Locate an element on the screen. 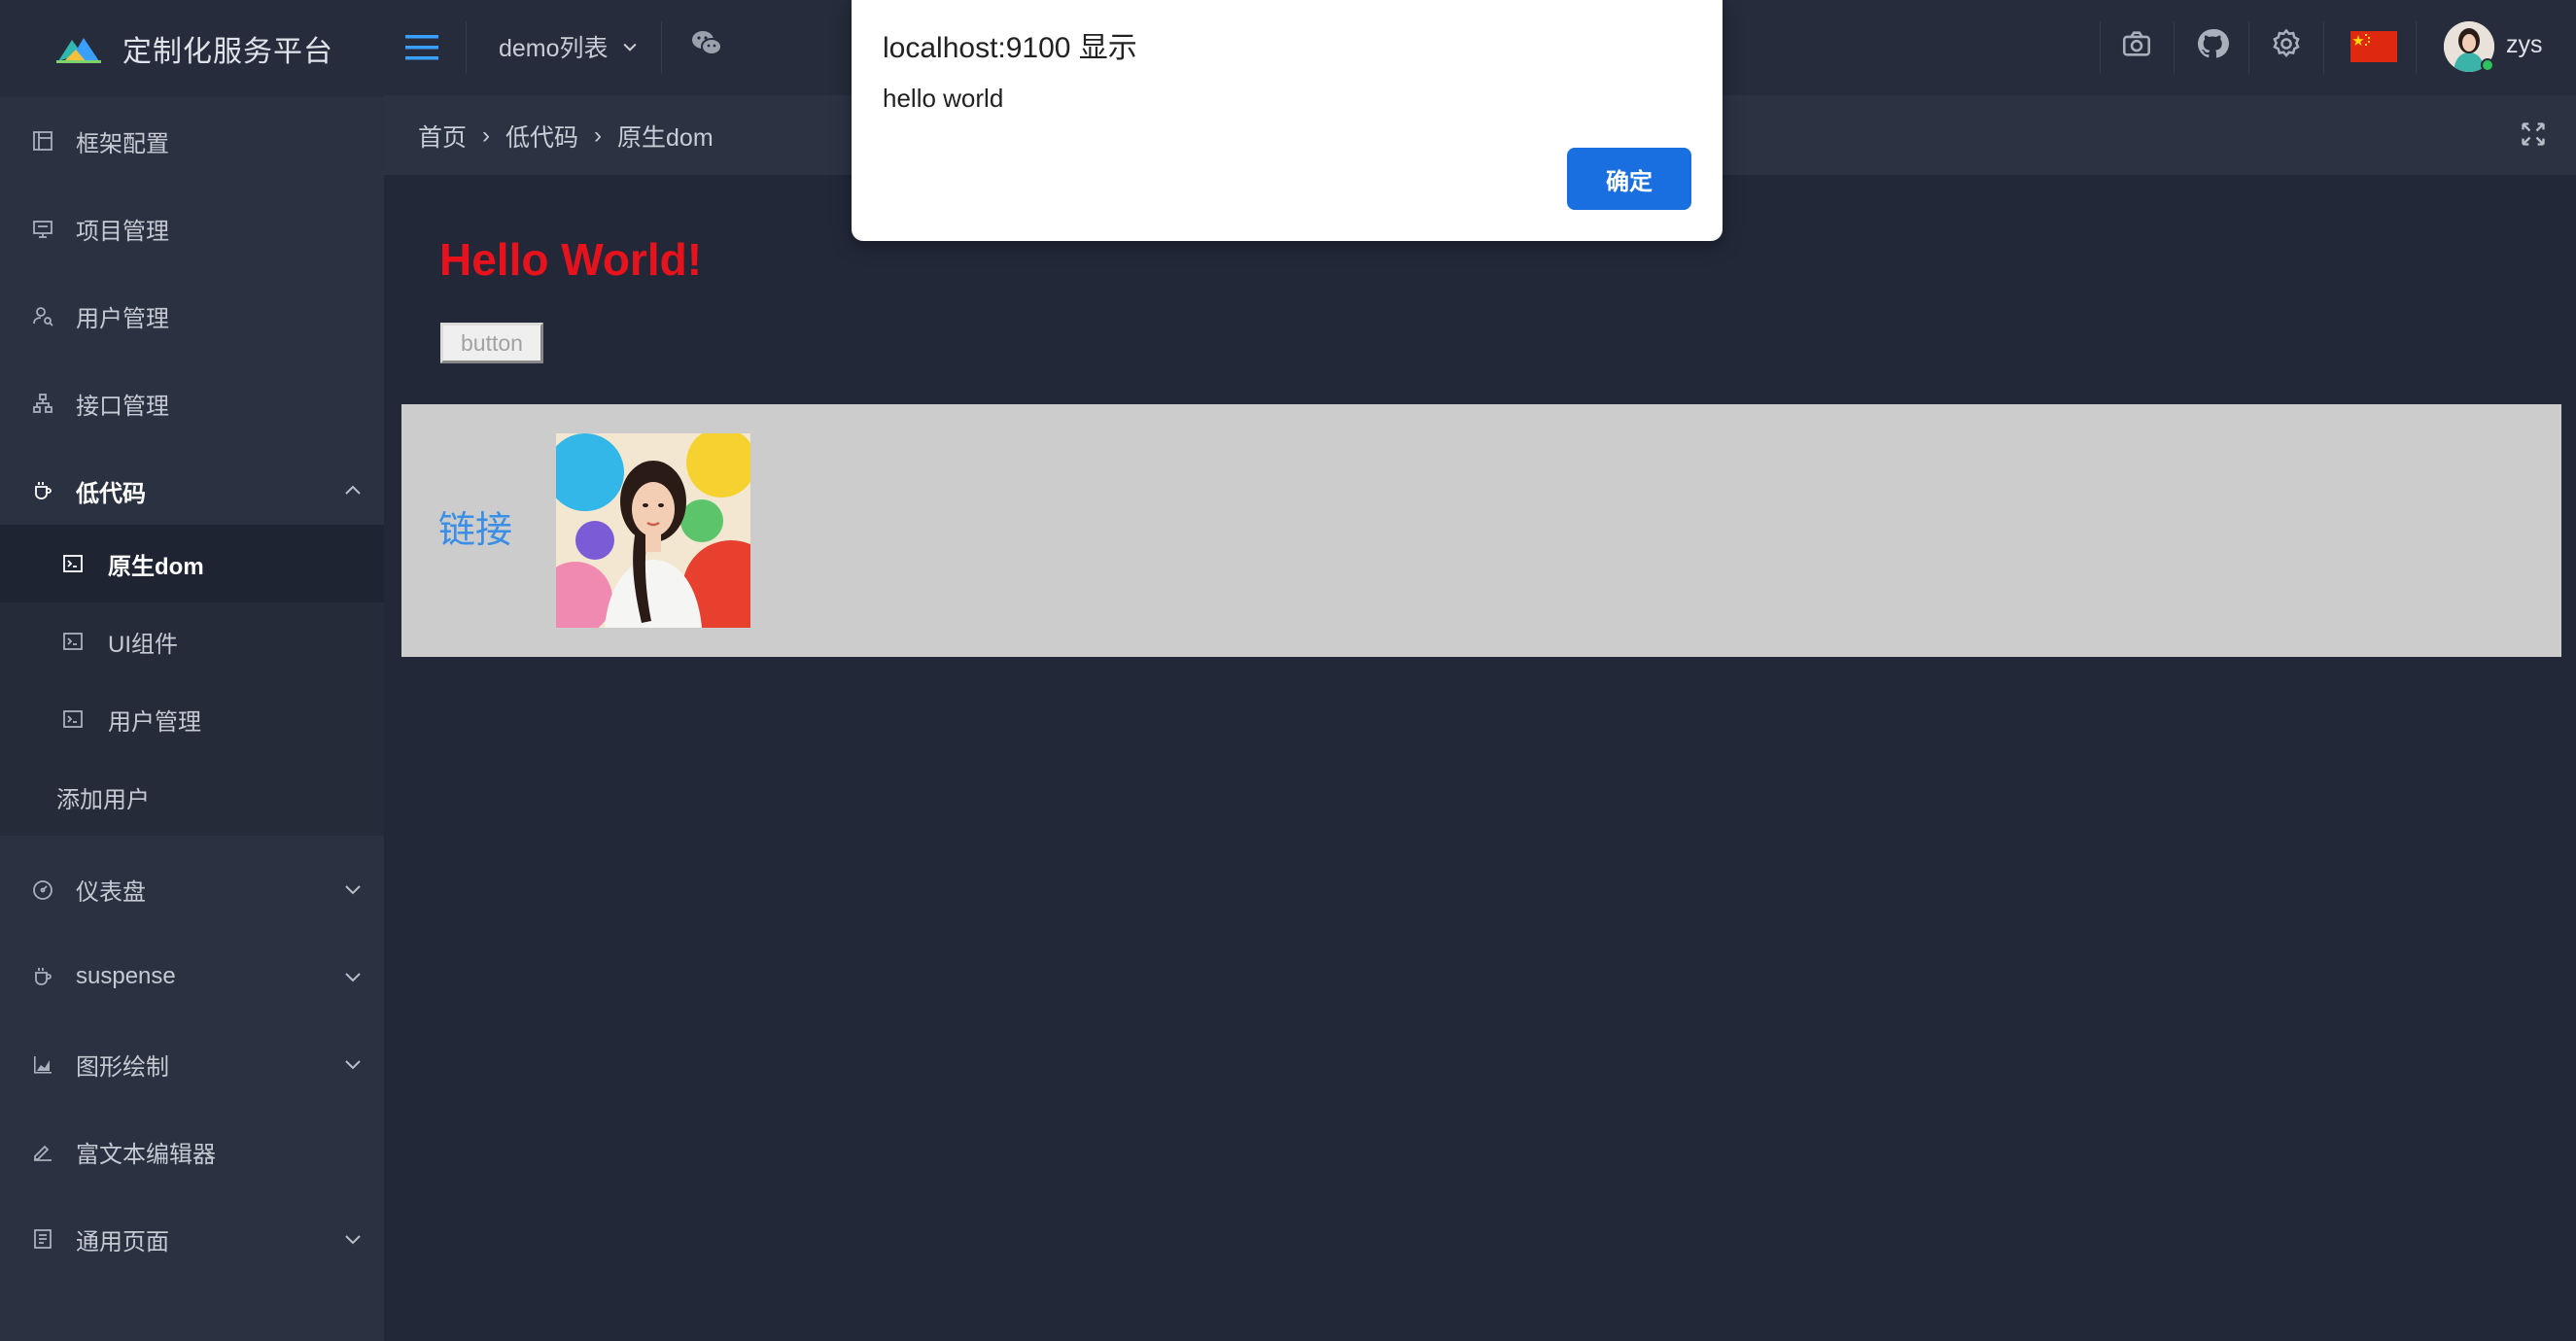 The height and width of the screenshot is (1341, 2576). fullscreen-icon is located at coordinates (2533, 134).